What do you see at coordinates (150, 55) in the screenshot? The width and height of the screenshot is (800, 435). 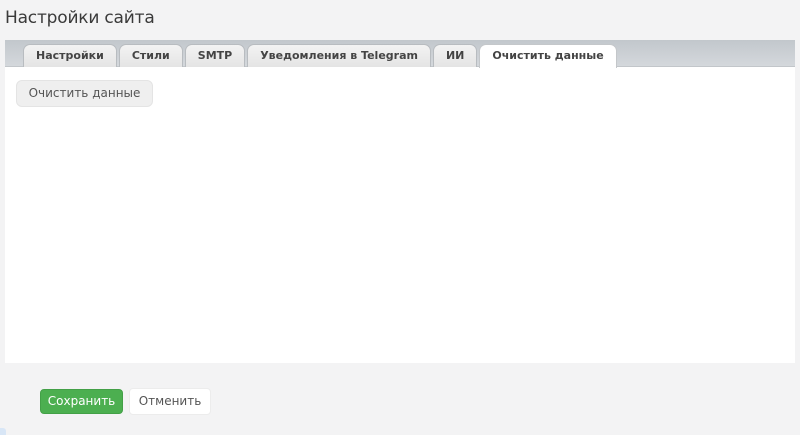 I see `tab-styles: Стили` at bounding box center [150, 55].